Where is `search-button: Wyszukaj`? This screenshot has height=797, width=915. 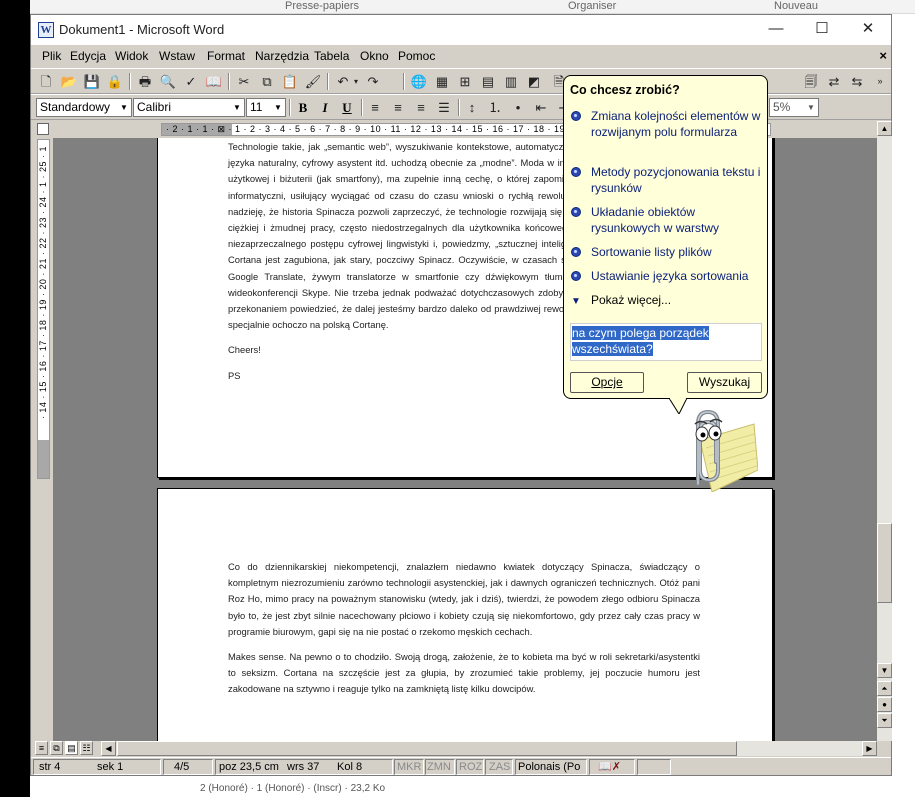 search-button: Wyszukaj is located at coordinates (724, 382).